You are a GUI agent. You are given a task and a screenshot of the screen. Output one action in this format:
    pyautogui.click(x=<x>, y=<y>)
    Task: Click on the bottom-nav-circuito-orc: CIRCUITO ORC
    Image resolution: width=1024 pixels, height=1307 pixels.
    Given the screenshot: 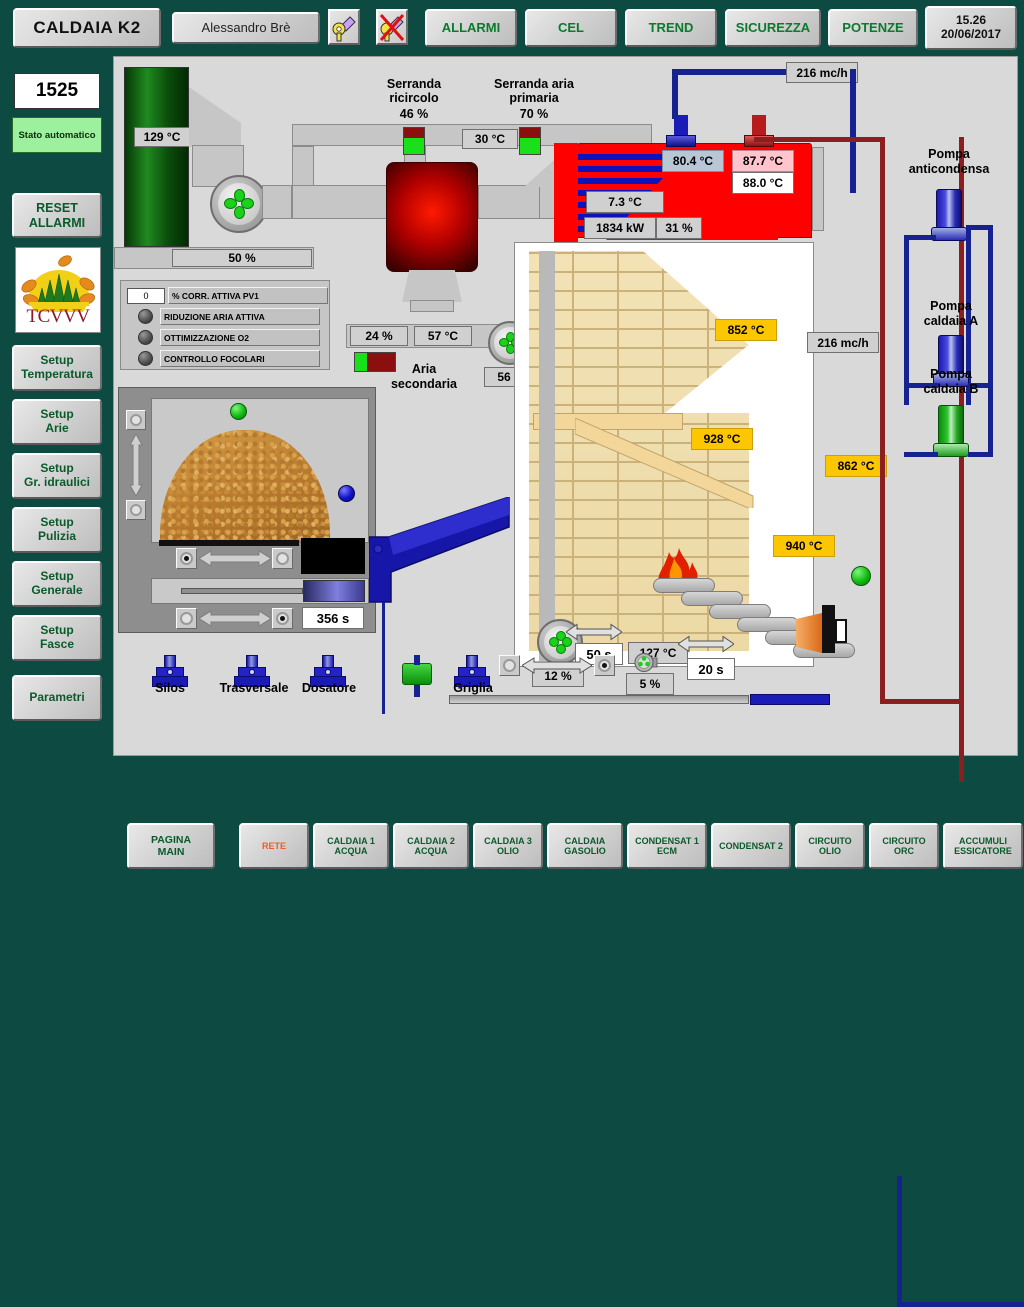 What is the action you would take?
    pyautogui.click(x=904, y=846)
    